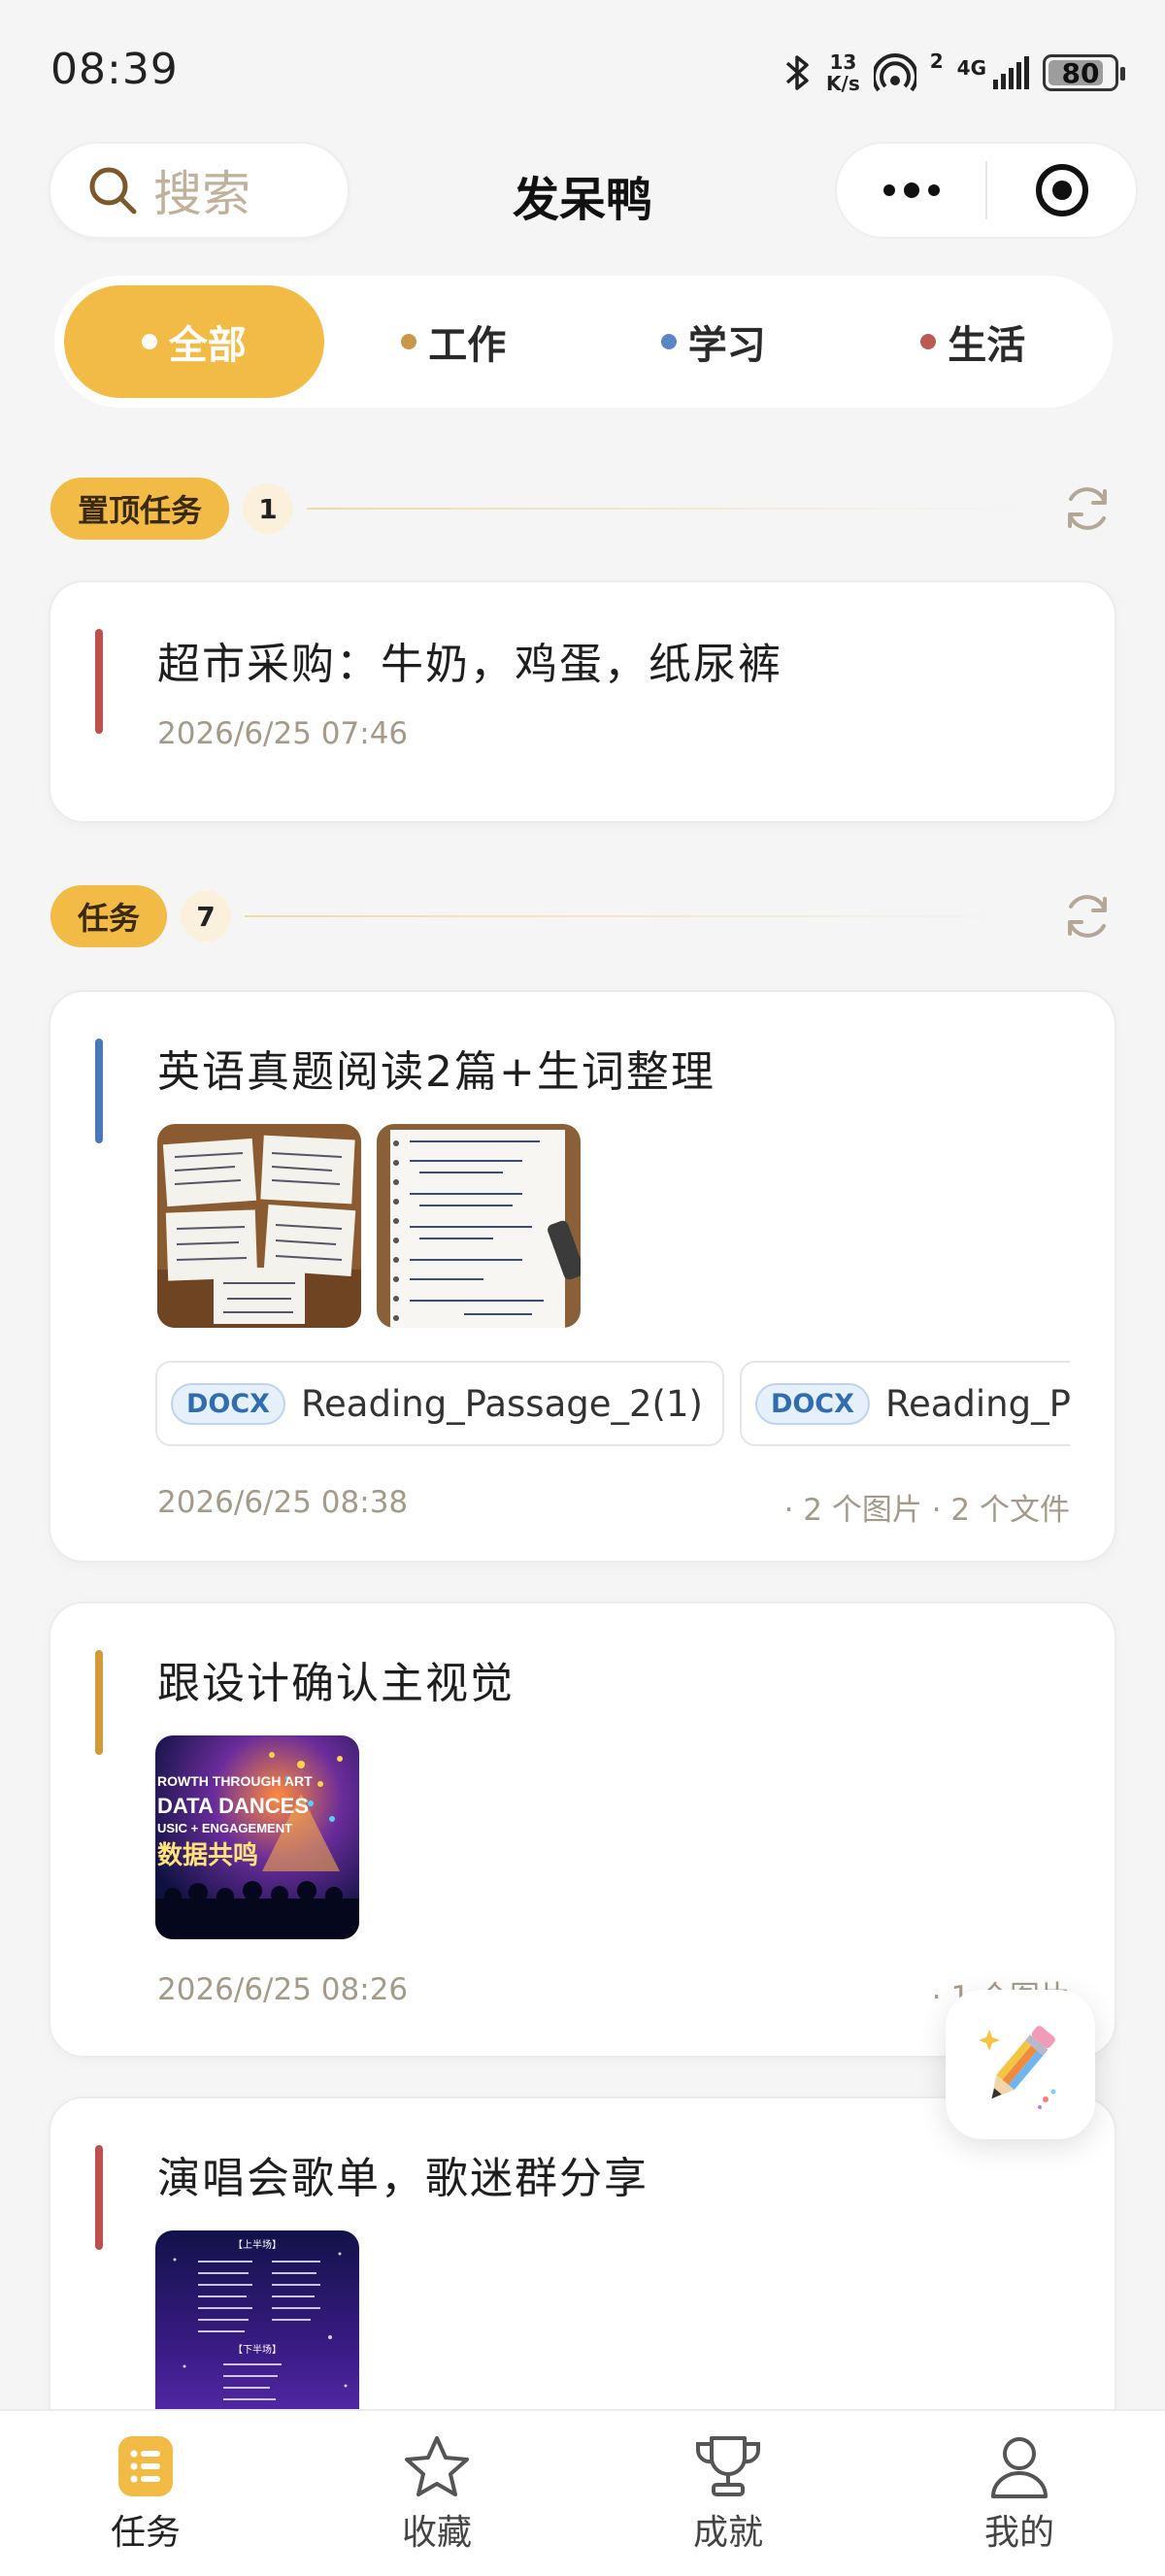 This screenshot has height=2576, width=1165. Describe the element at coordinates (502, 1403) in the screenshot. I see `file-name: Reading_Passage_2(1)` at that location.